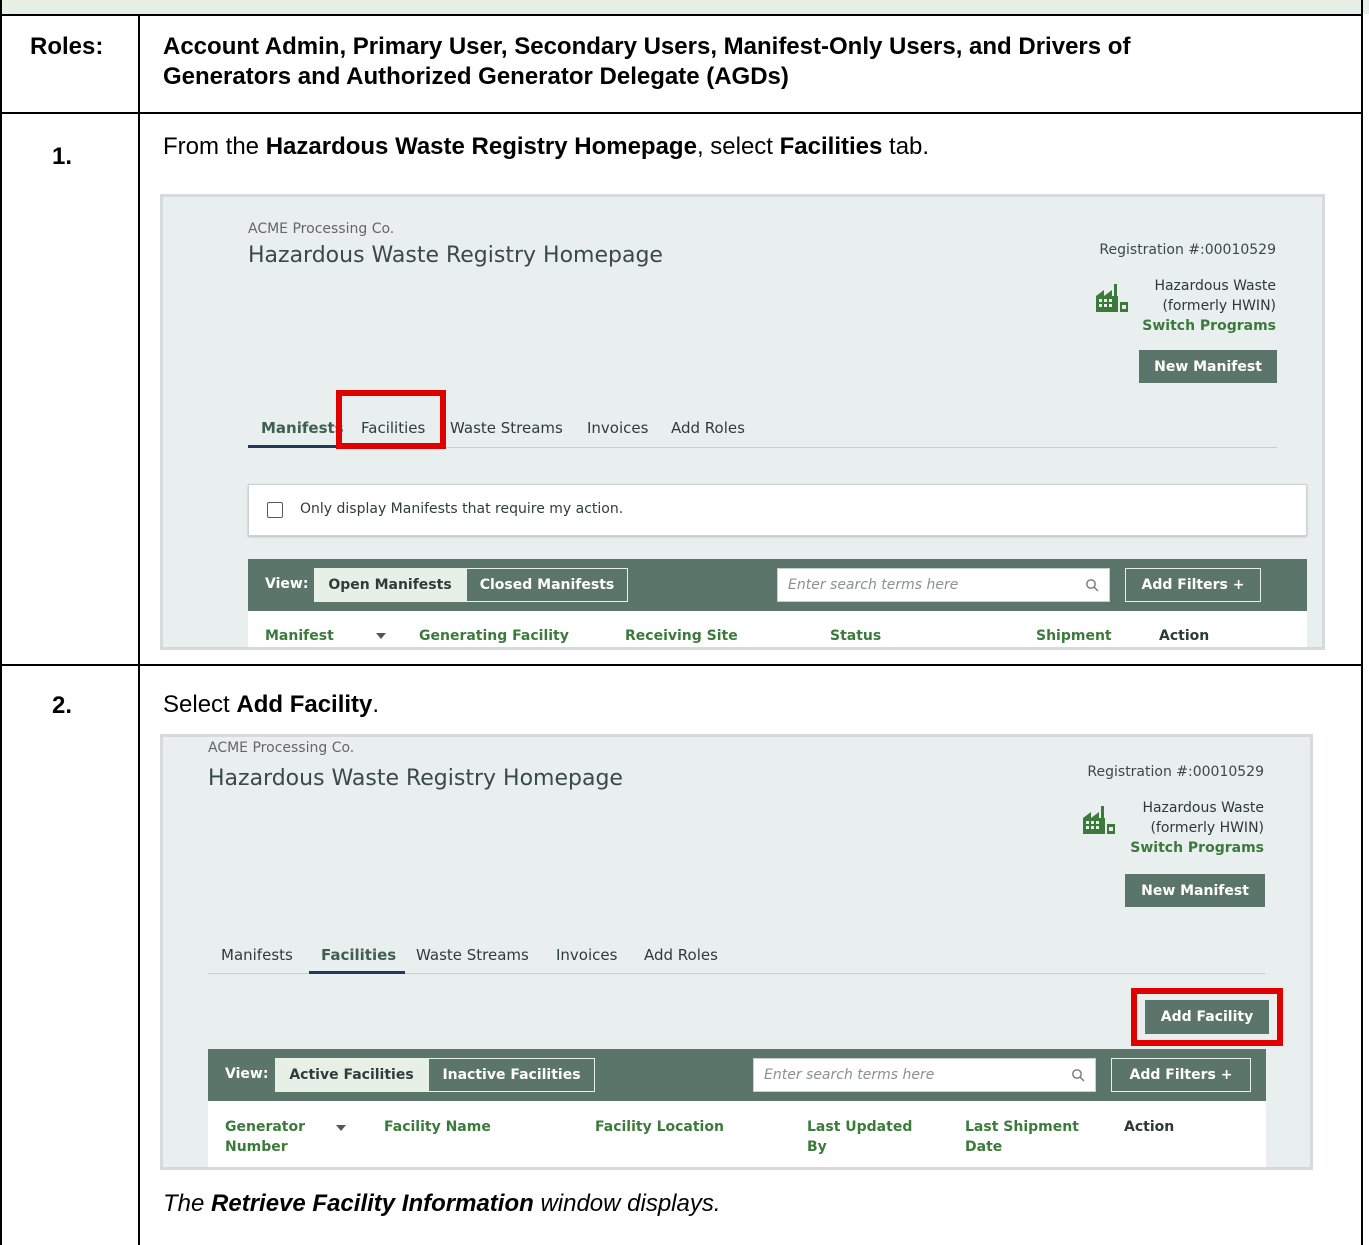  I want to click on col-receiving-site: Receiving Site, so click(681, 636).